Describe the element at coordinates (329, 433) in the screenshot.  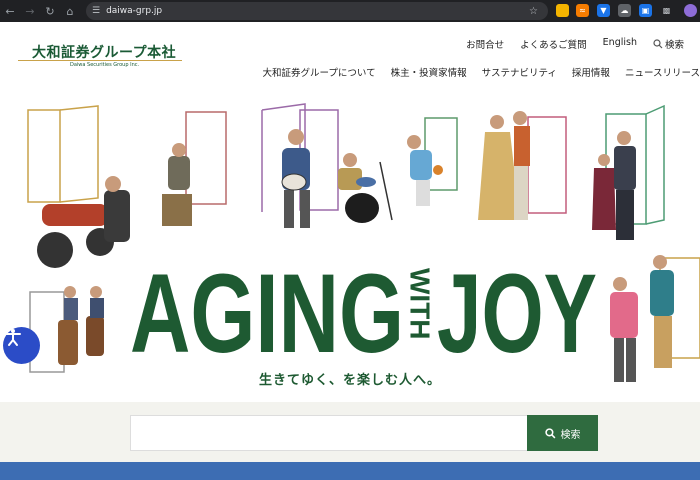
I see `site-search-input` at that location.